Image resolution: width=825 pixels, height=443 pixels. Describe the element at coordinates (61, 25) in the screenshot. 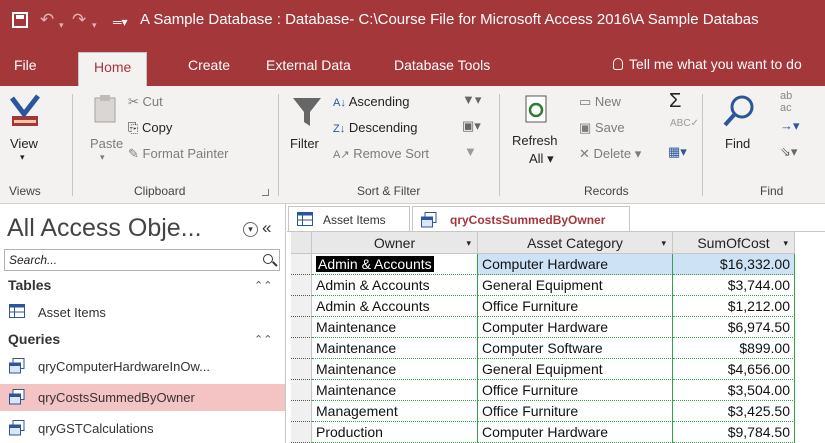

I see `undo-dropdown-icon: ▾` at that location.